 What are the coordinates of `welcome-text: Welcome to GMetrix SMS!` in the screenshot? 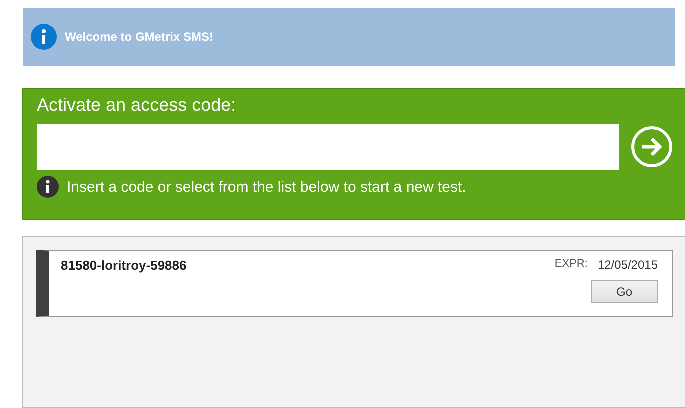 It's located at (139, 37).